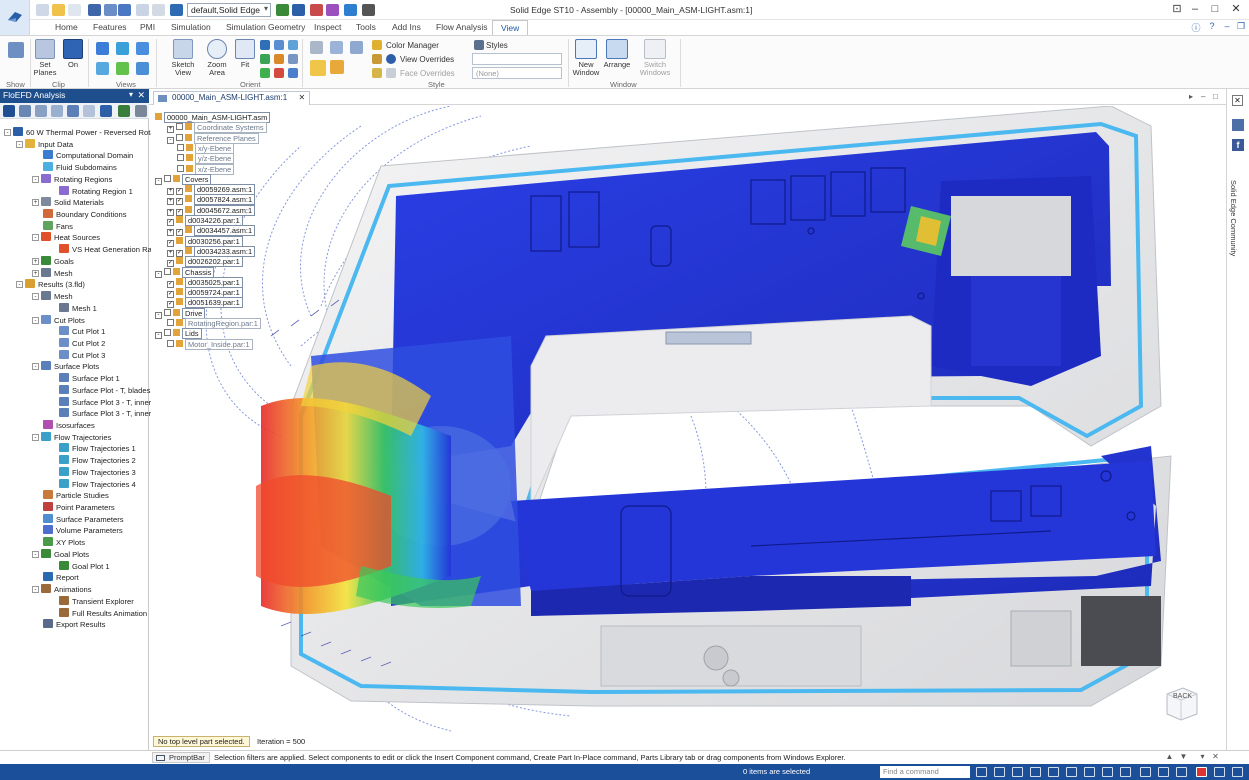 Image resolution: width=1249 pixels, height=780 pixels. I want to click on tree-item: Flow Trajectories 3, so click(92, 472).